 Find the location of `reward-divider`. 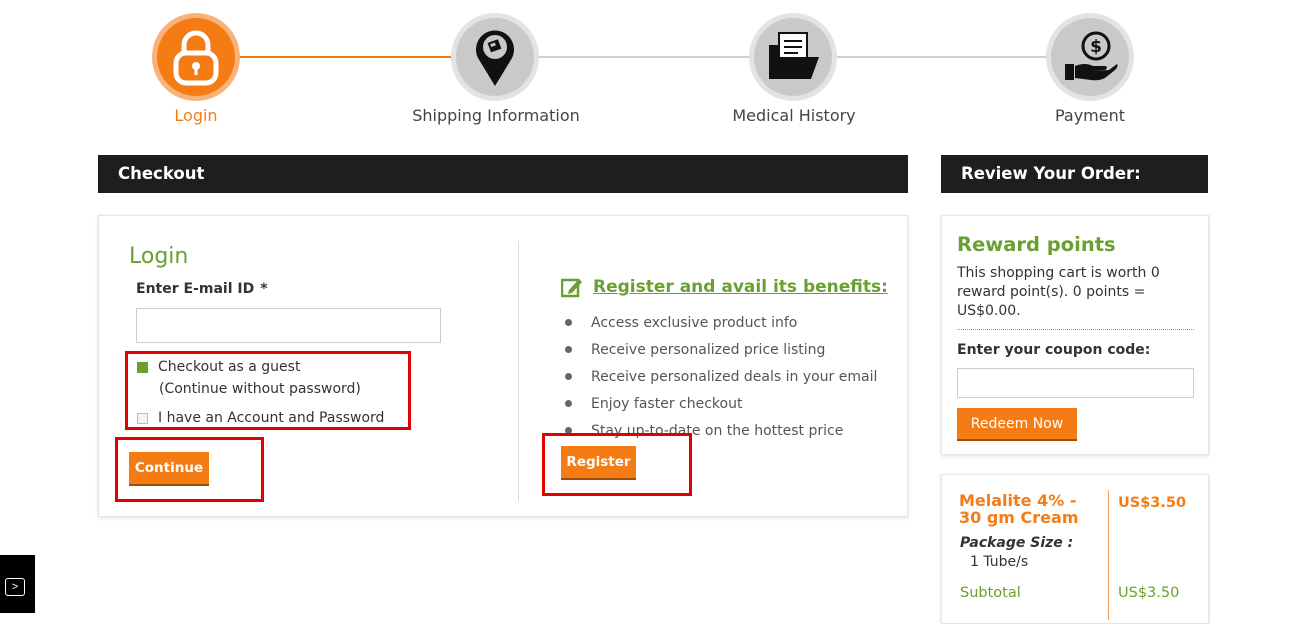

reward-divider is located at coordinates (1075, 329).